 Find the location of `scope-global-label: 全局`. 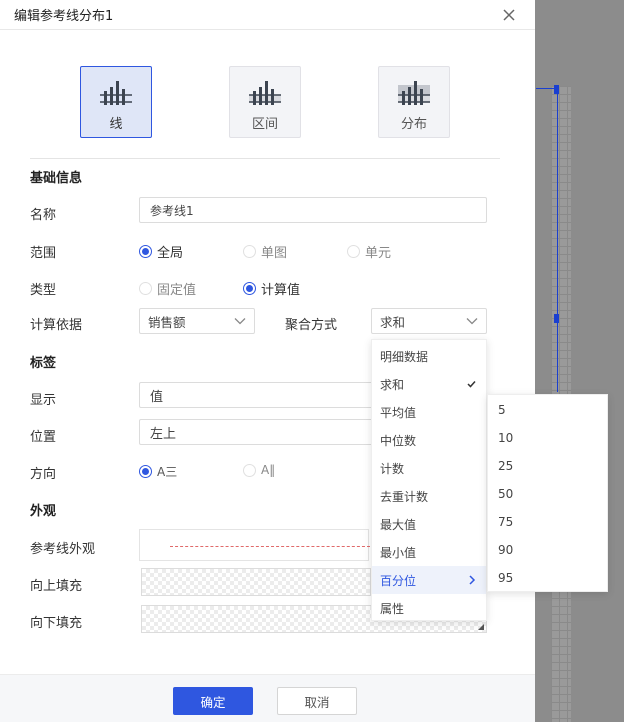

scope-global-label: 全局 is located at coordinates (170, 253).